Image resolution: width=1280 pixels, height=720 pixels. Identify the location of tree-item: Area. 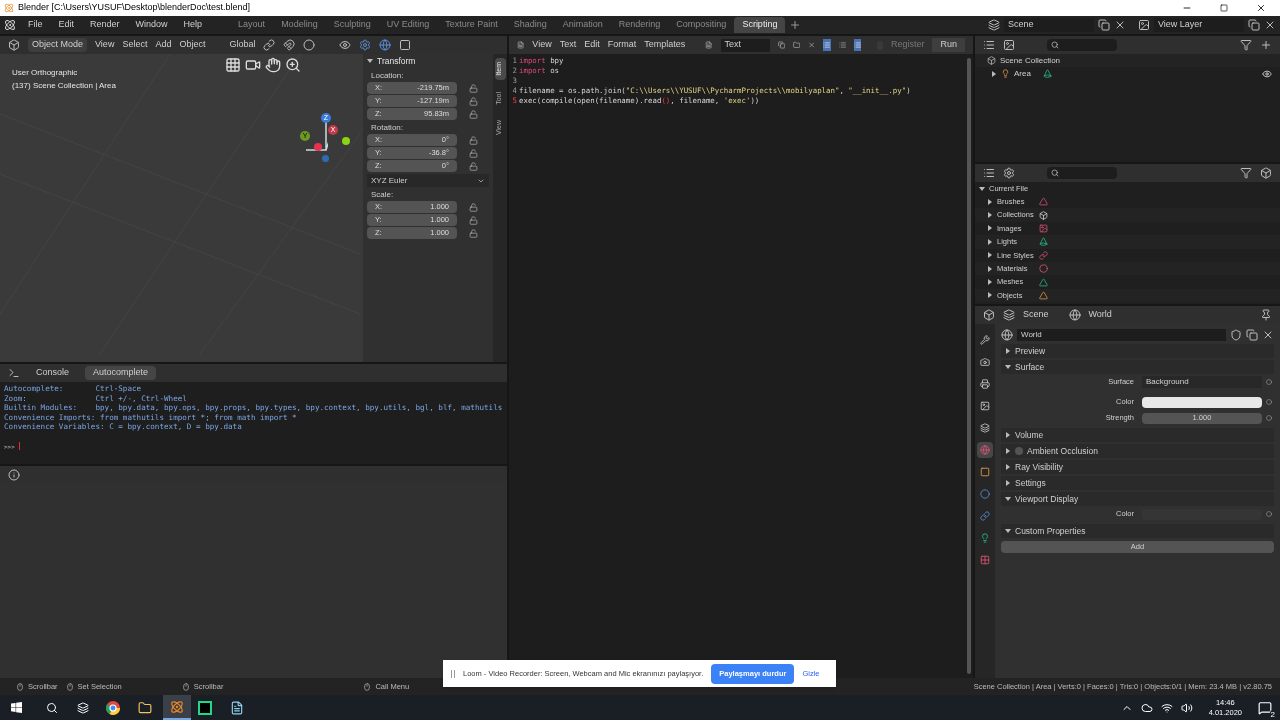
(1022, 73).